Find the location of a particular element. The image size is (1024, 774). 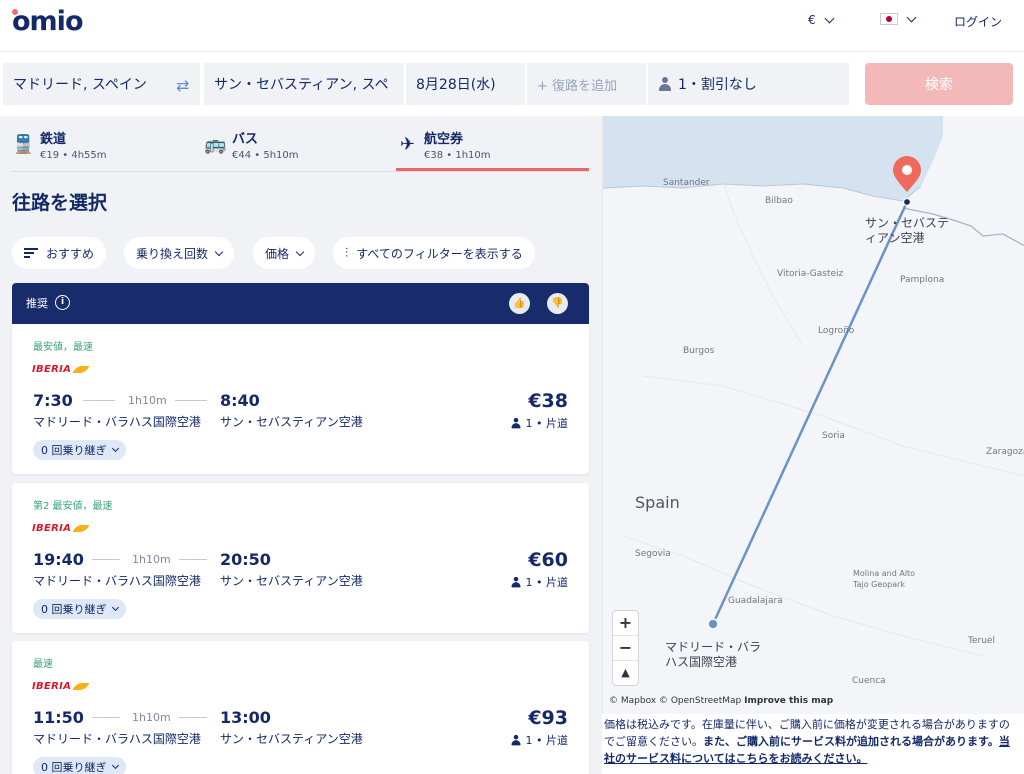

tab-train-label: 鉄道 is located at coordinates (53, 139).